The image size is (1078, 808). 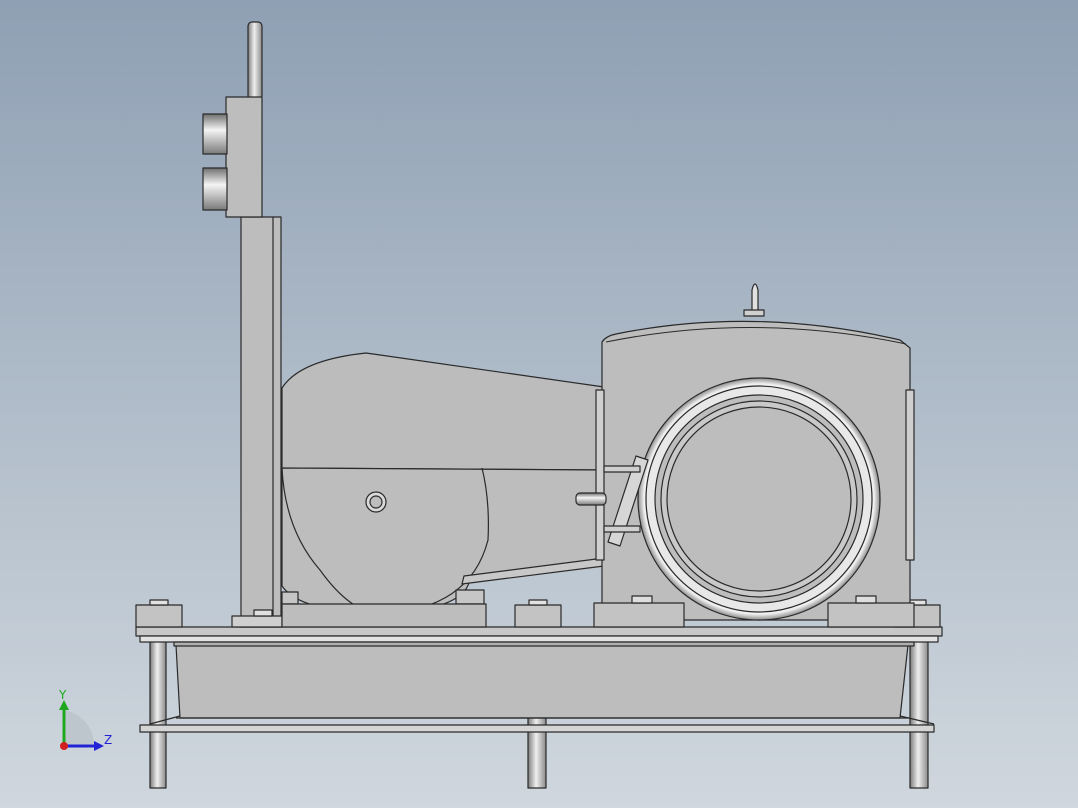 I want to click on belt-guard, so click(x=443, y=483).